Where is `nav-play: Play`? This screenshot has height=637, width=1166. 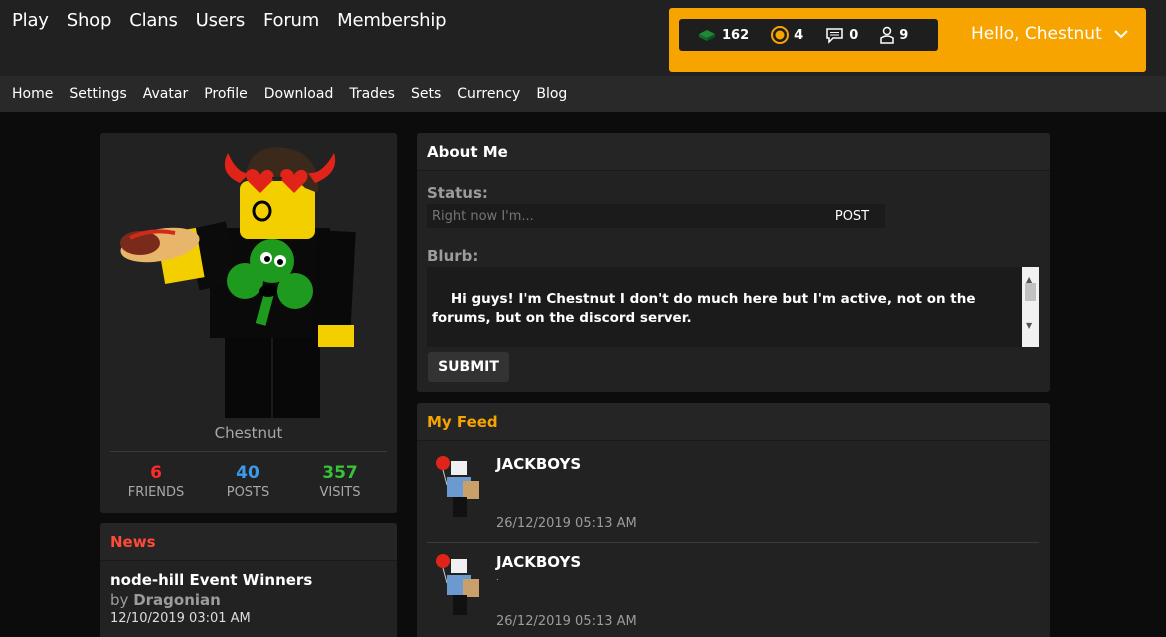
nav-play: Play is located at coordinates (30, 20).